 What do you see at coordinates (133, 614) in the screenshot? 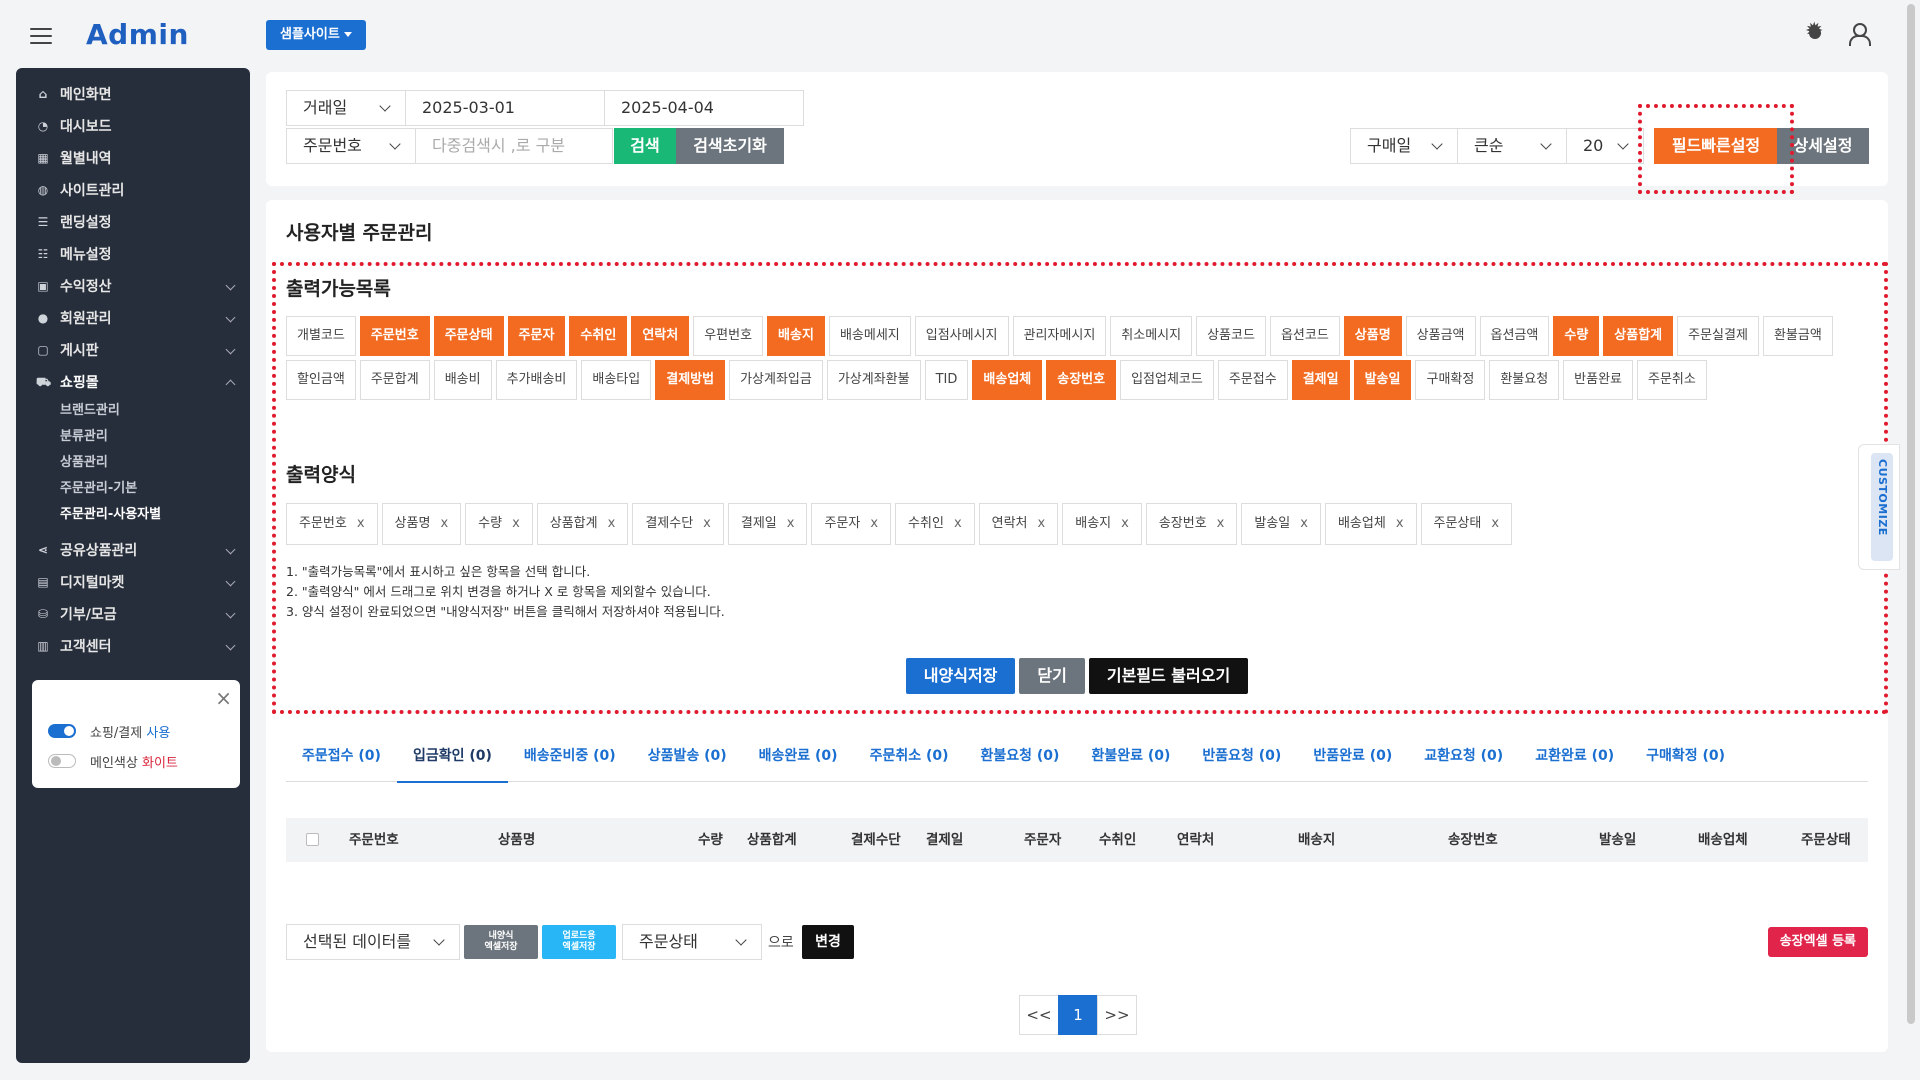
I see `sidebar-item: ⛁ 기부/모금` at bounding box center [133, 614].